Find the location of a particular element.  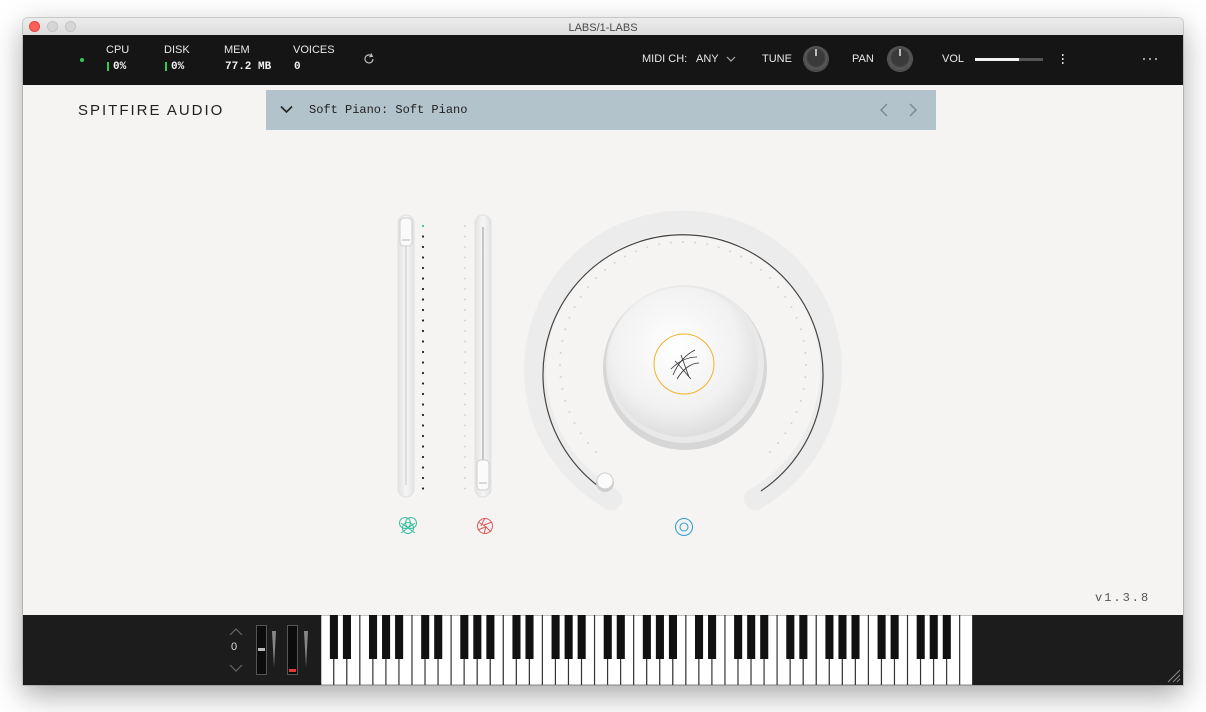

midi-channel-value: ANY is located at coordinates (707, 59).